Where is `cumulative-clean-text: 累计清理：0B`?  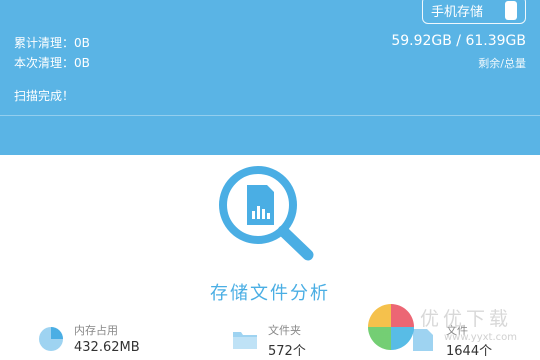
cumulative-clean-text: 累计清理：0B is located at coordinates (52, 43).